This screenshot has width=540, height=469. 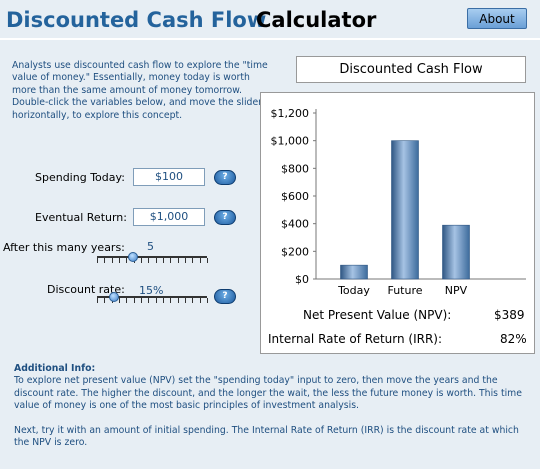 I want to click on npv-value: $389, so click(x=509, y=315).